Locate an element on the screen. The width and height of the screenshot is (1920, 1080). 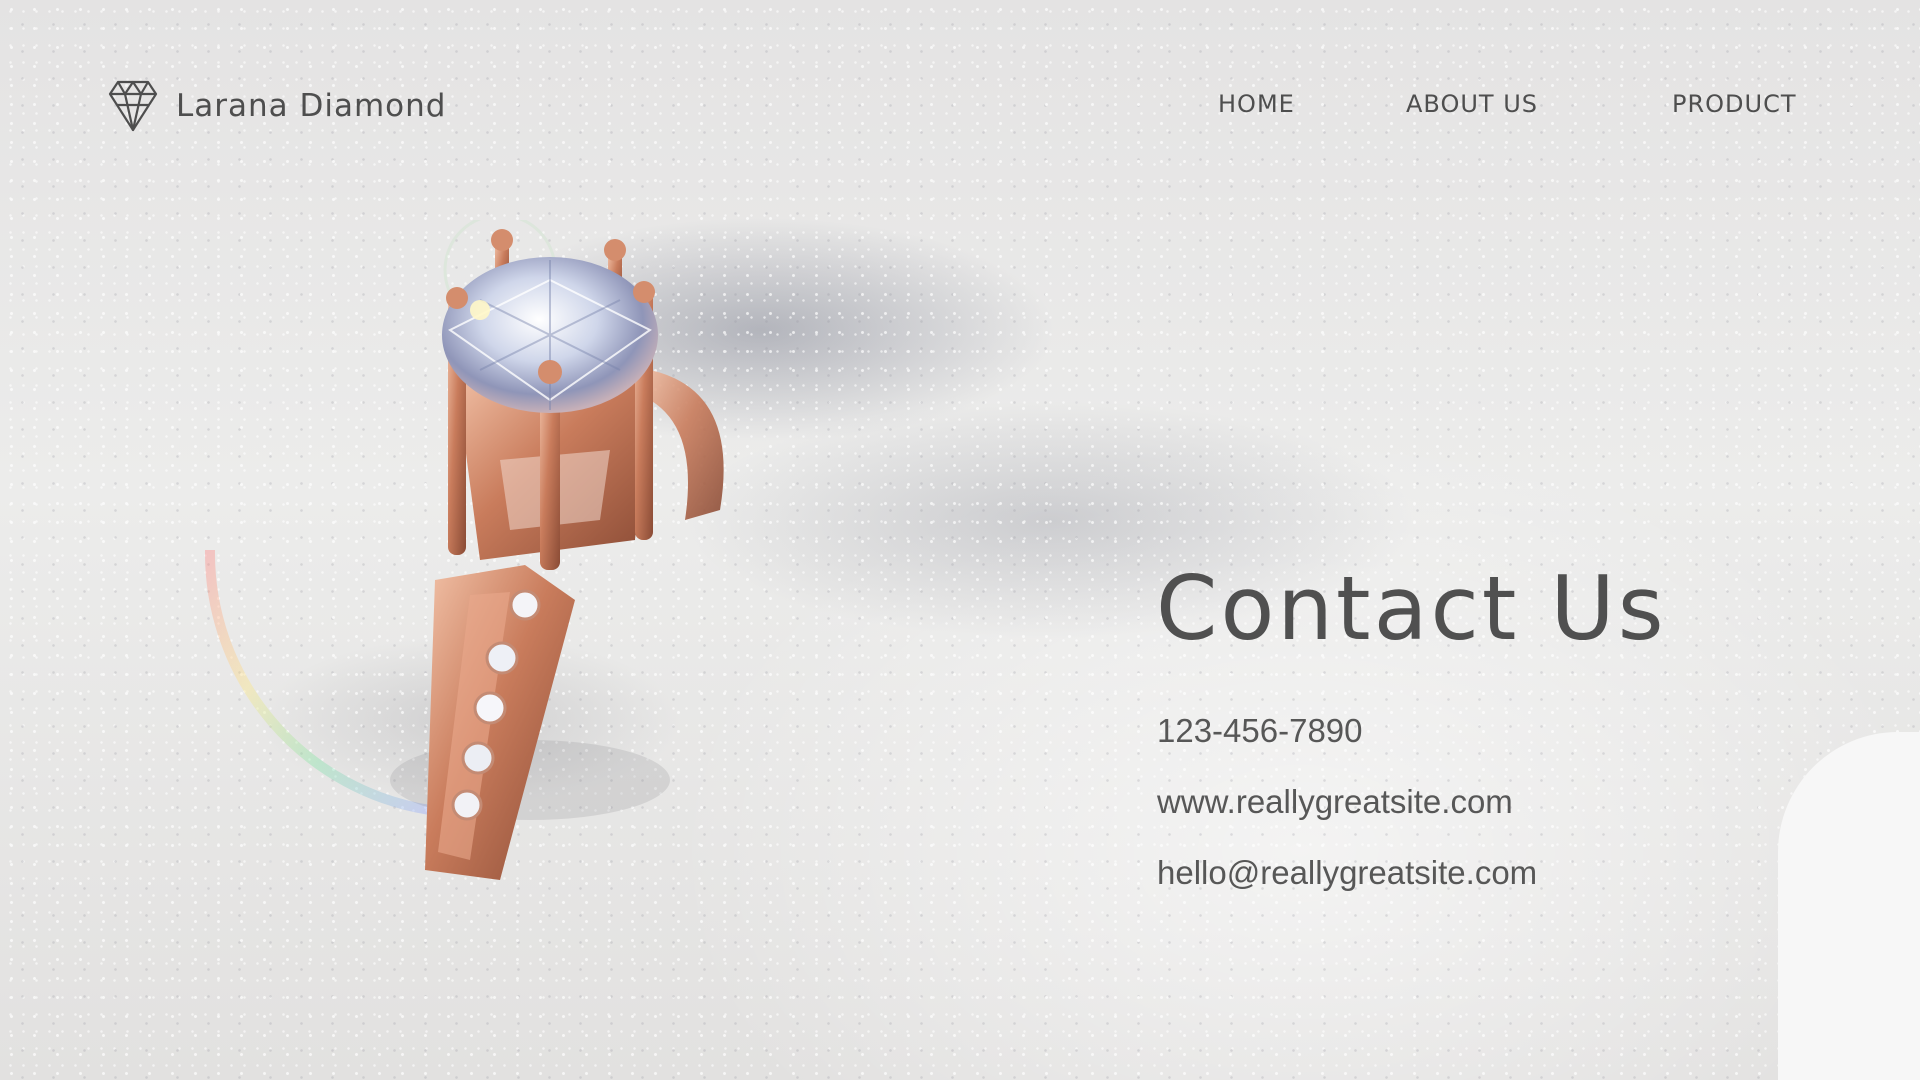
nav-home: HOME is located at coordinates (1256, 104).